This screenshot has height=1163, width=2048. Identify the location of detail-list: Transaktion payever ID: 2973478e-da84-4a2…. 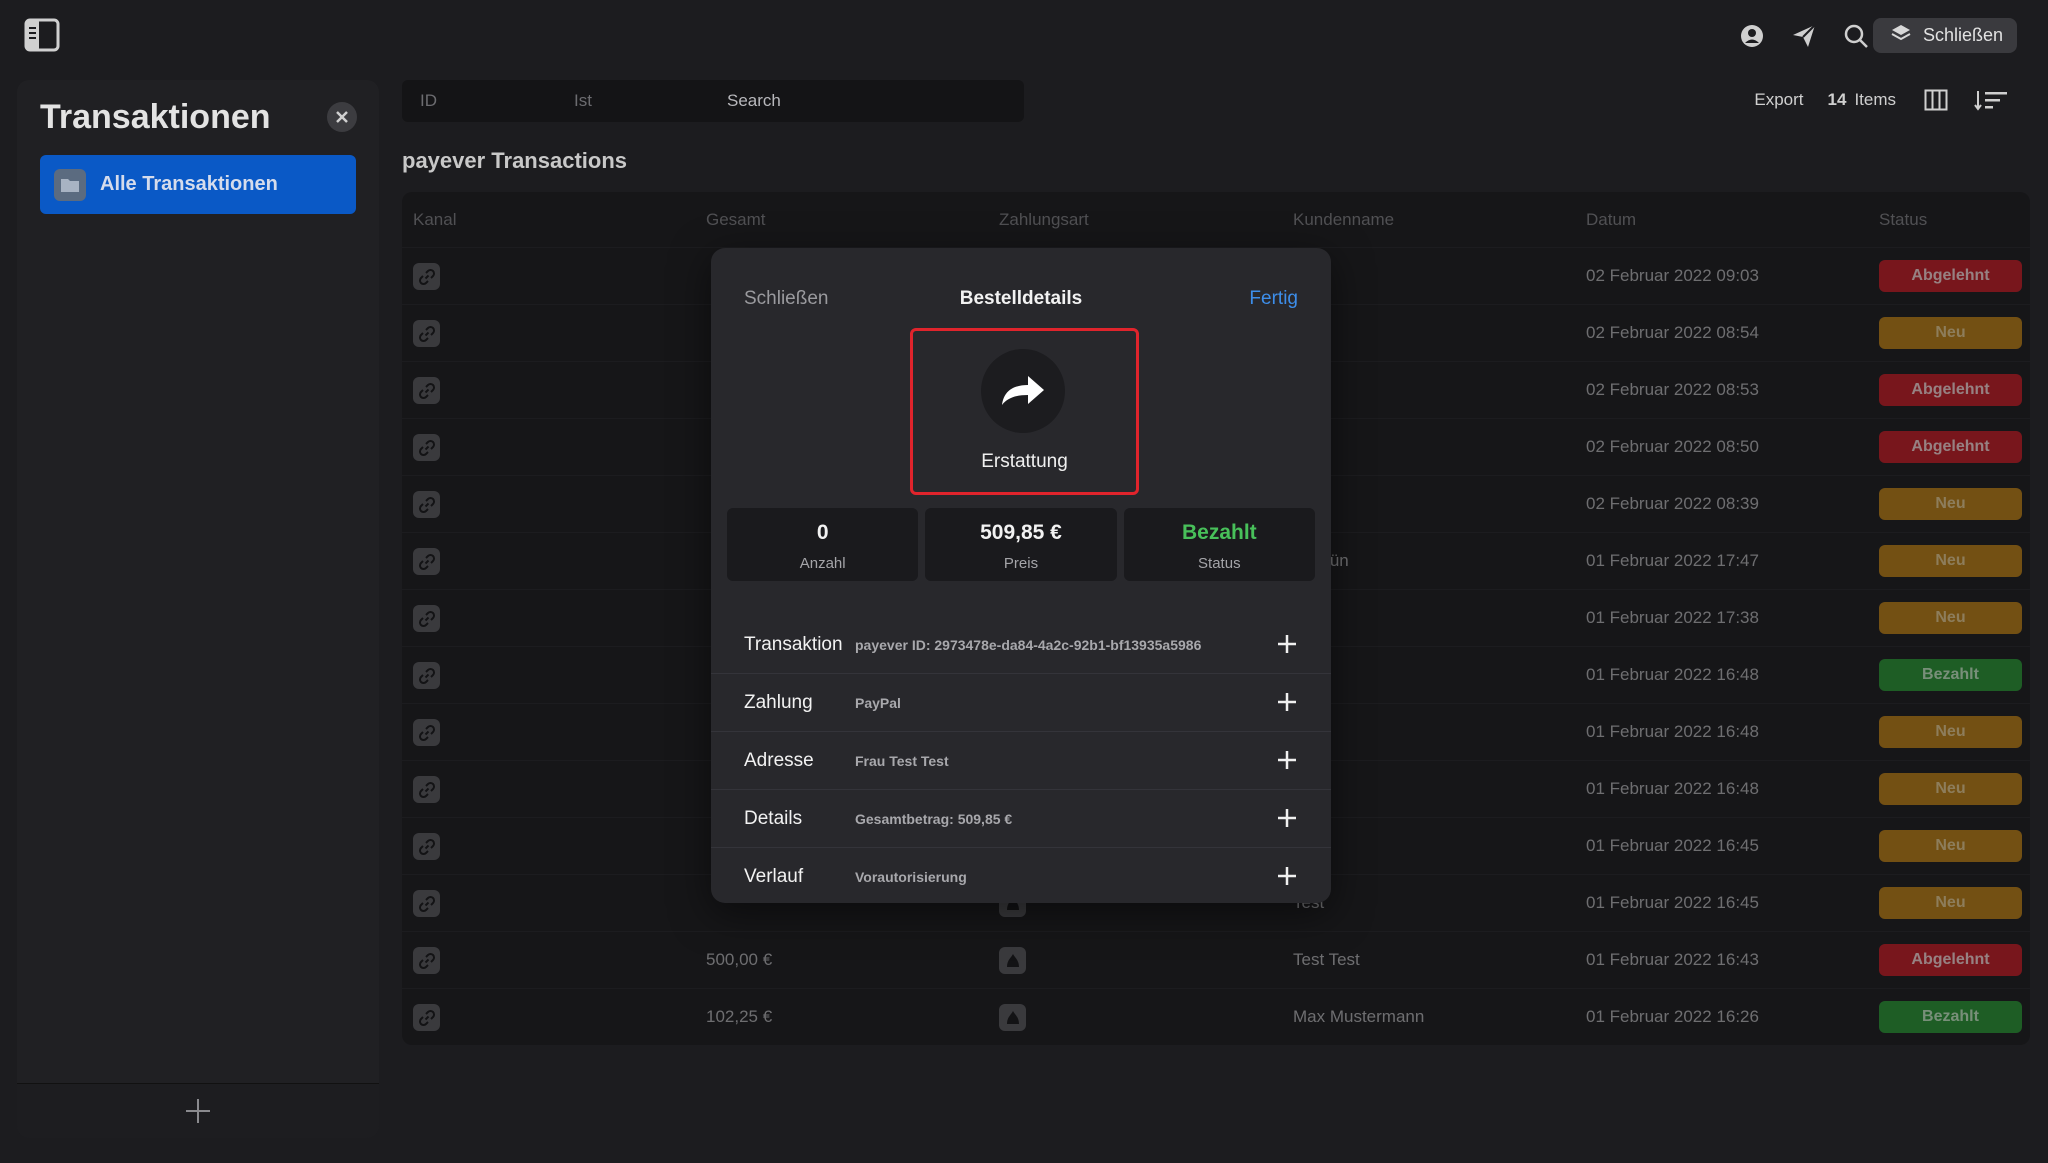
(1021, 759).